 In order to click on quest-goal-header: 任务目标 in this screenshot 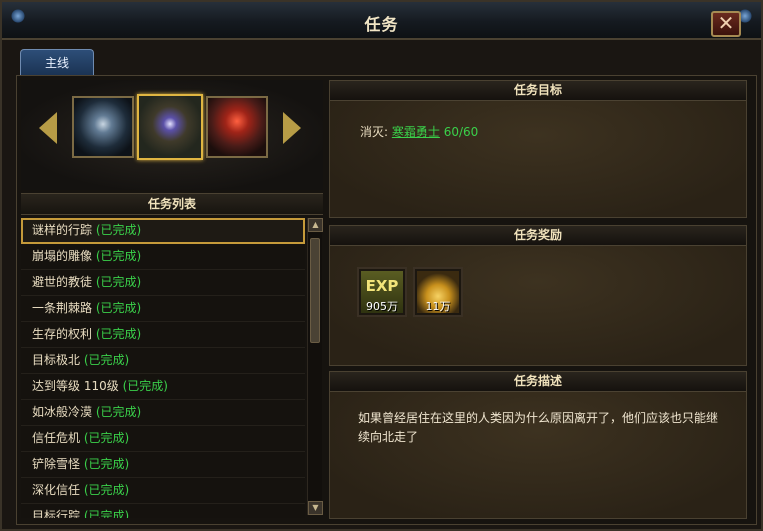, I will do `click(538, 91)`.